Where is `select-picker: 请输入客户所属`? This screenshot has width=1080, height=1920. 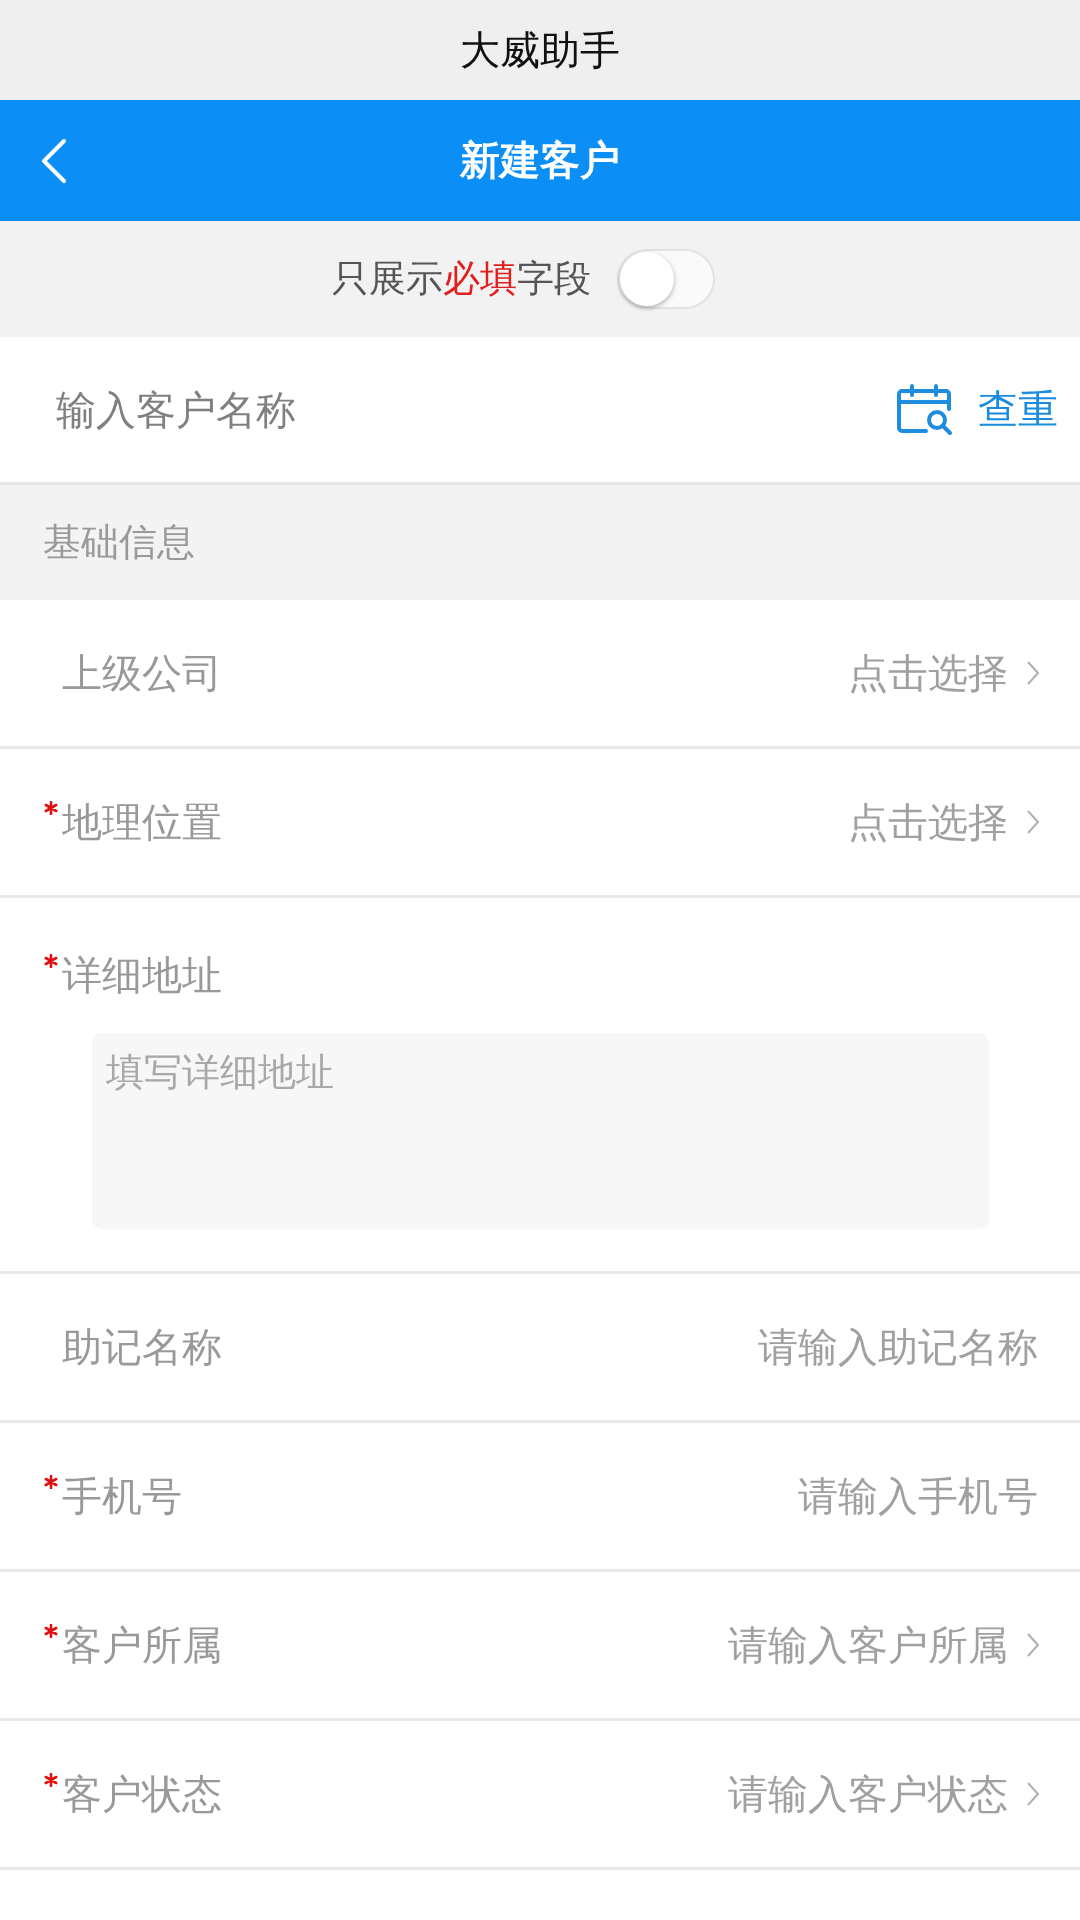 select-picker: 请输入客户所属 is located at coordinates (884, 1645).